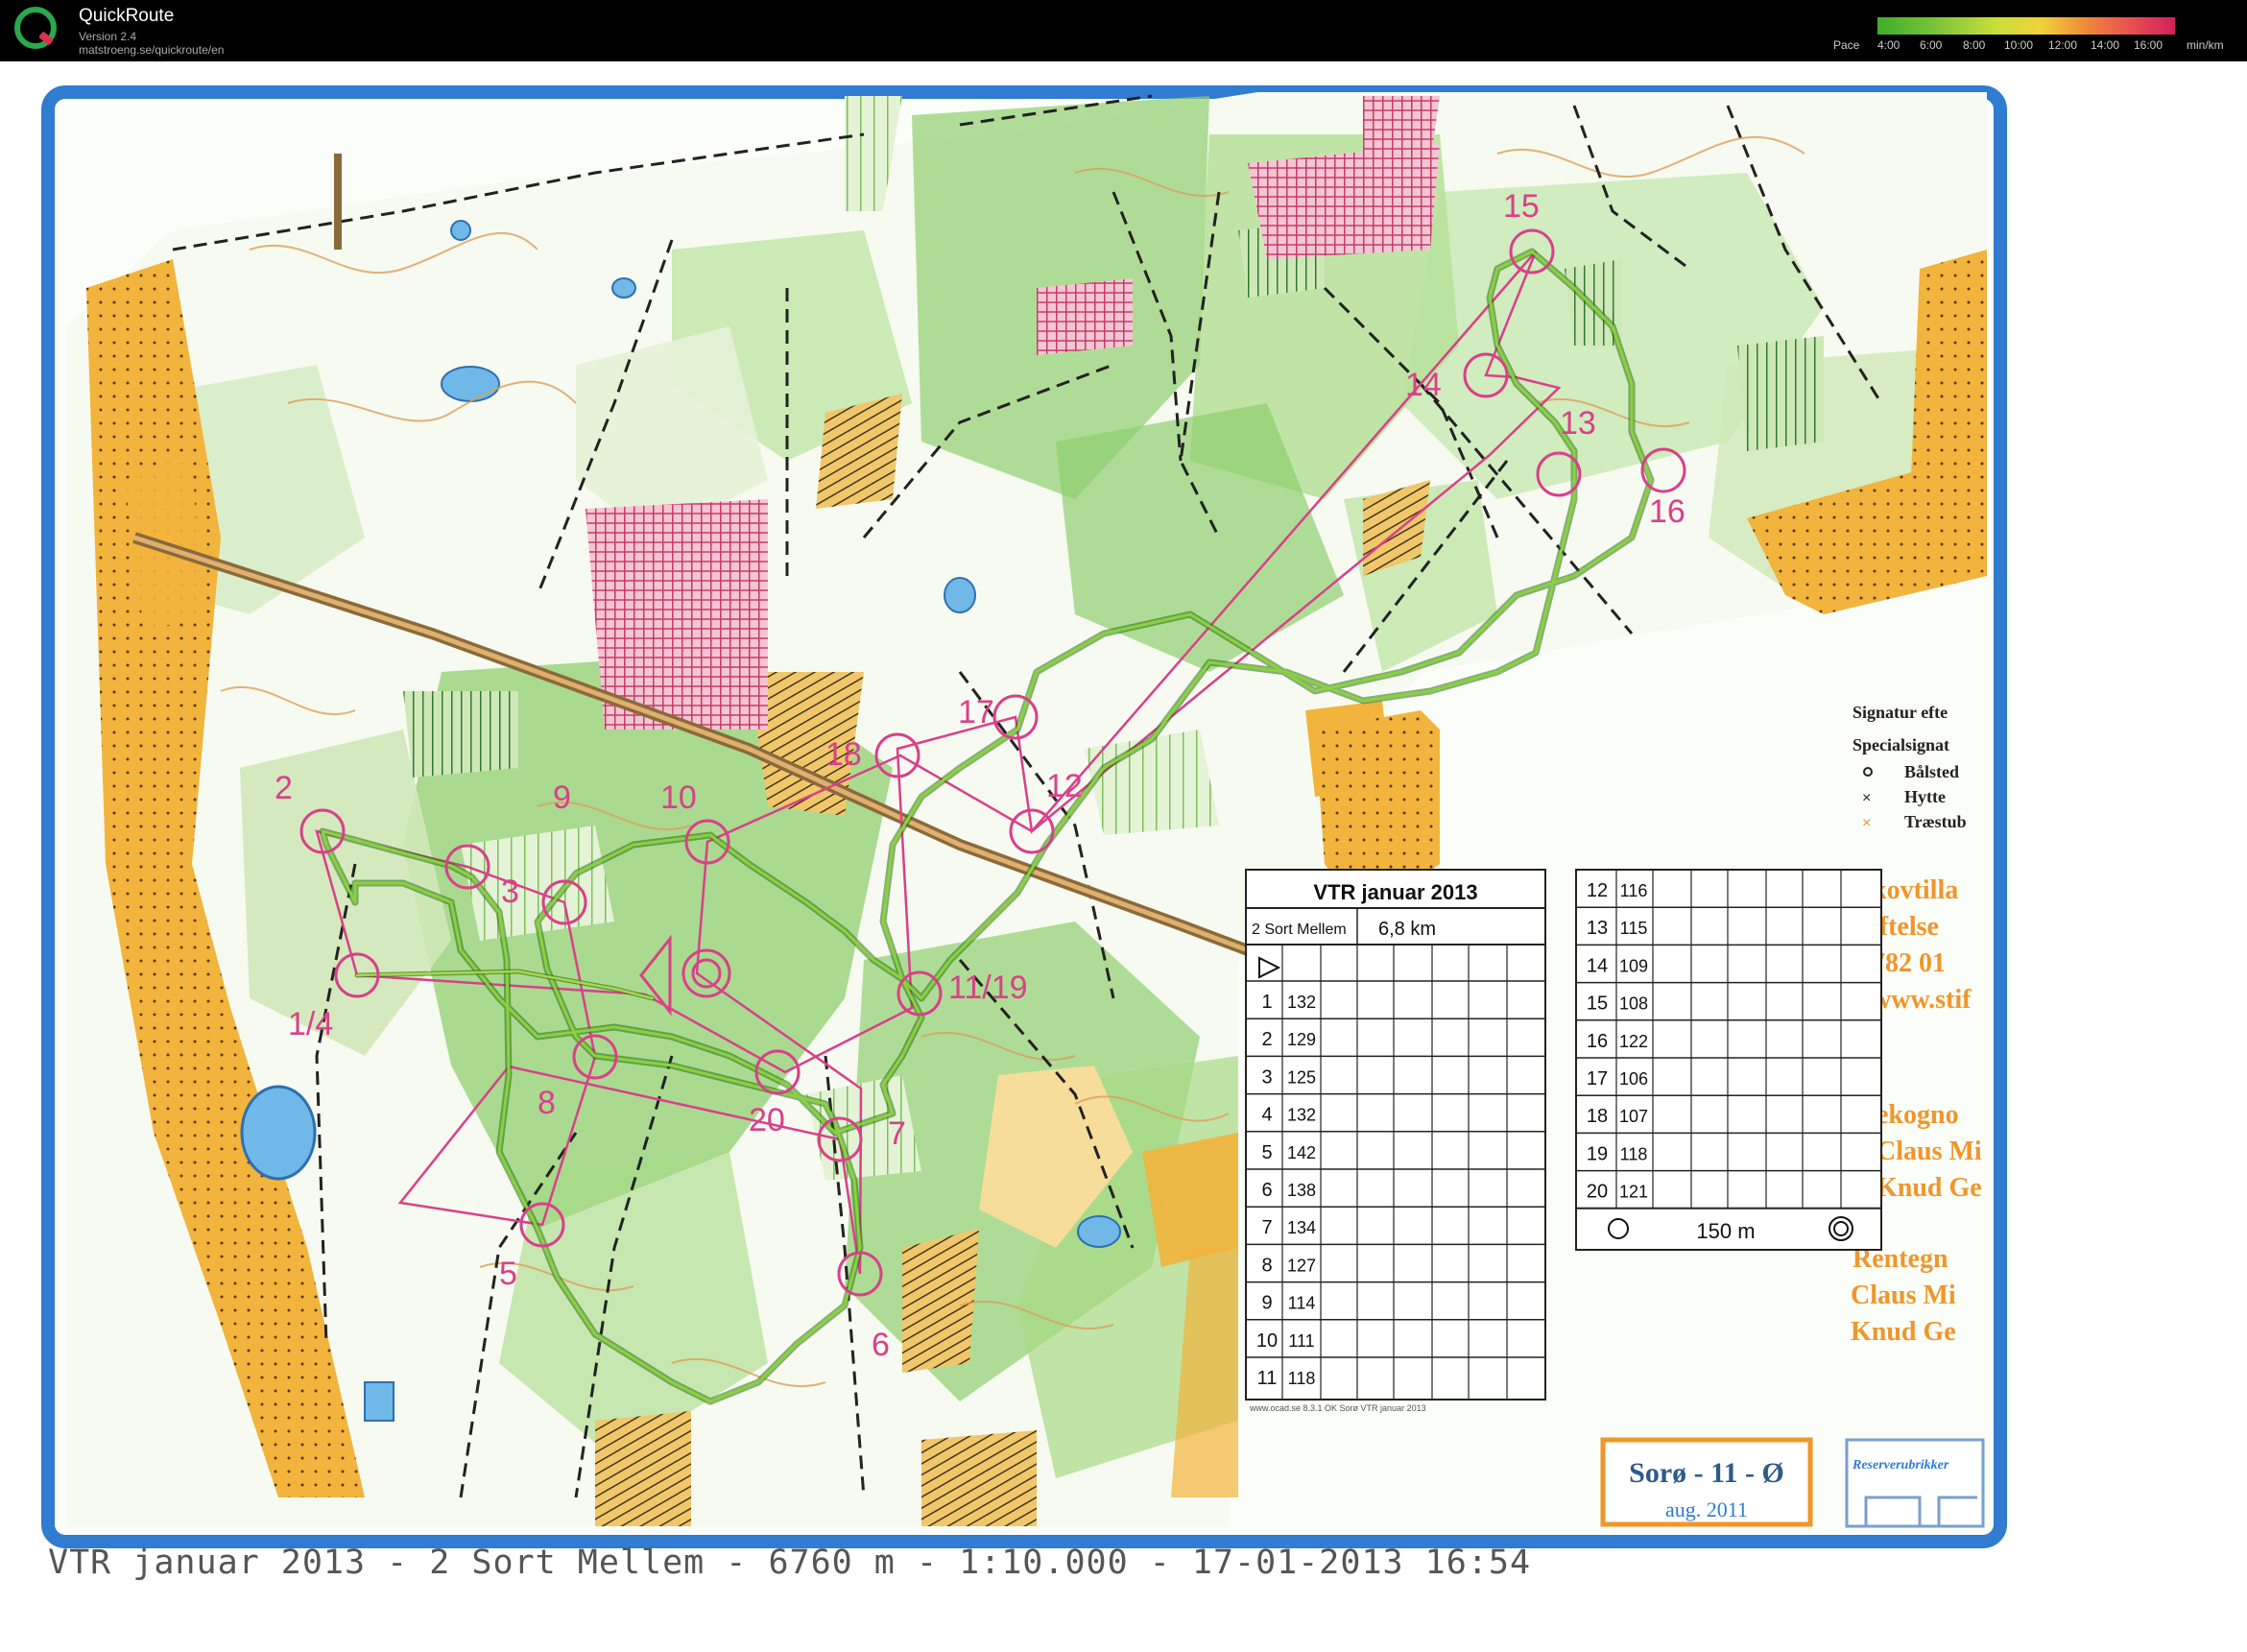 The image size is (2247, 1652). I want to click on quickroute-logo-icon, so click(35, 28).